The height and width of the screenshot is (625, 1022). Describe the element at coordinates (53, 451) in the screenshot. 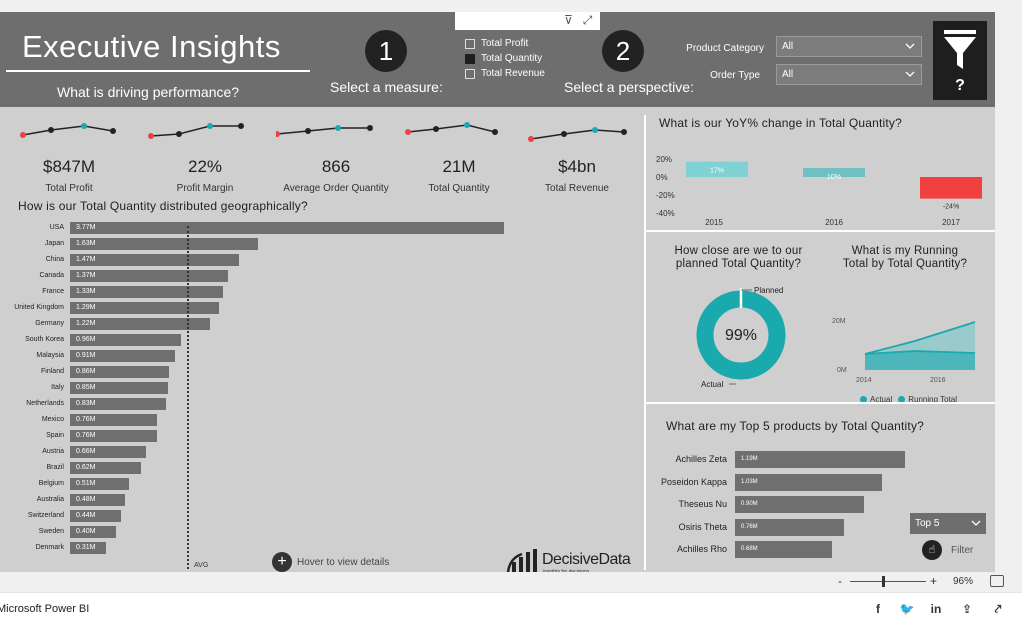

I see `geo-country-label: Austria` at that location.